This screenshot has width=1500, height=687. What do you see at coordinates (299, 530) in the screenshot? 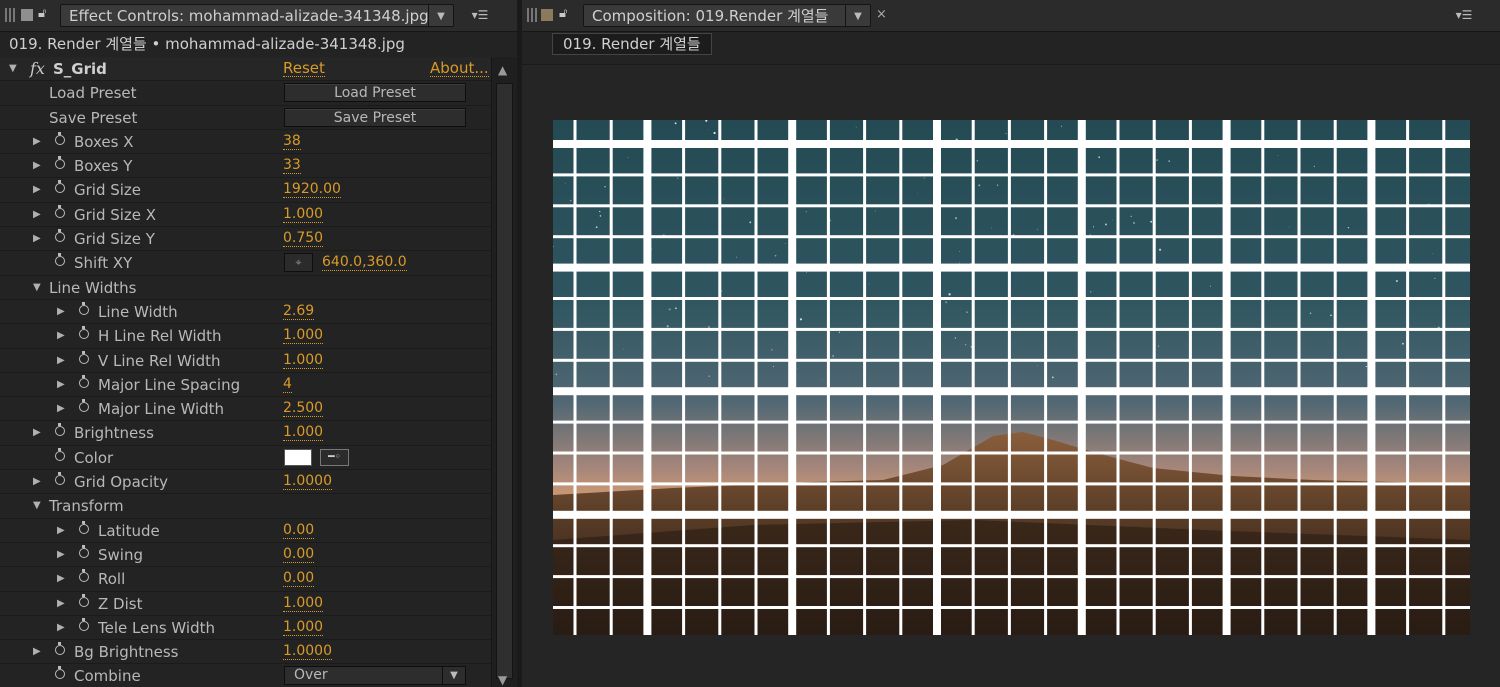
I see `param-value-latitude: 0.00` at bounding box center [299, 530].